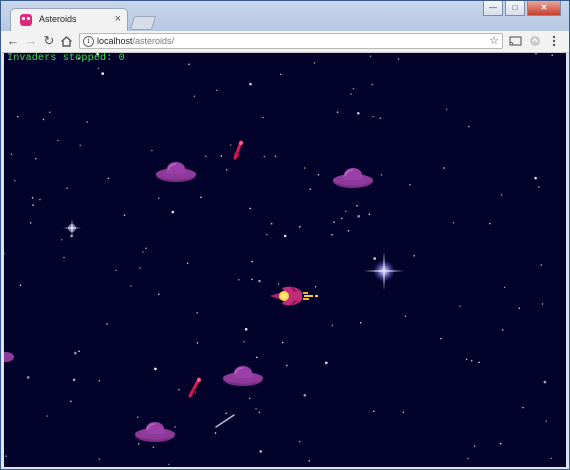 The image size is (570, 470). What do you see at coordinates (121, 58) in the screenshot?
I see `score-value: 0` at bounding box center [121, 58].